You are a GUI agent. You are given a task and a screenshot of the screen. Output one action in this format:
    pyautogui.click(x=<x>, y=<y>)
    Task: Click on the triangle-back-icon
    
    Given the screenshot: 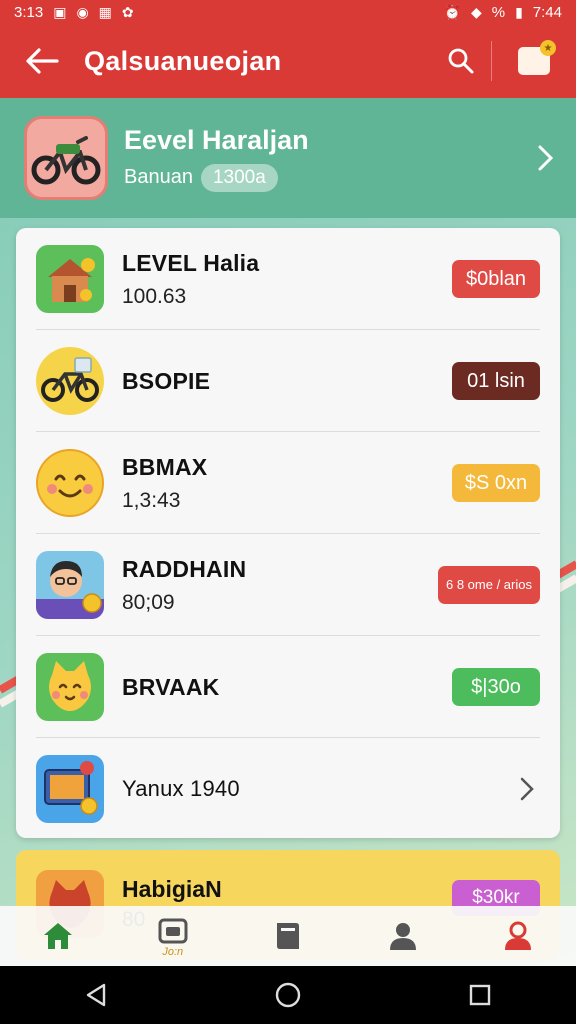 What is the action you would take?
    pyautogui.click(x=96, y=995)
    